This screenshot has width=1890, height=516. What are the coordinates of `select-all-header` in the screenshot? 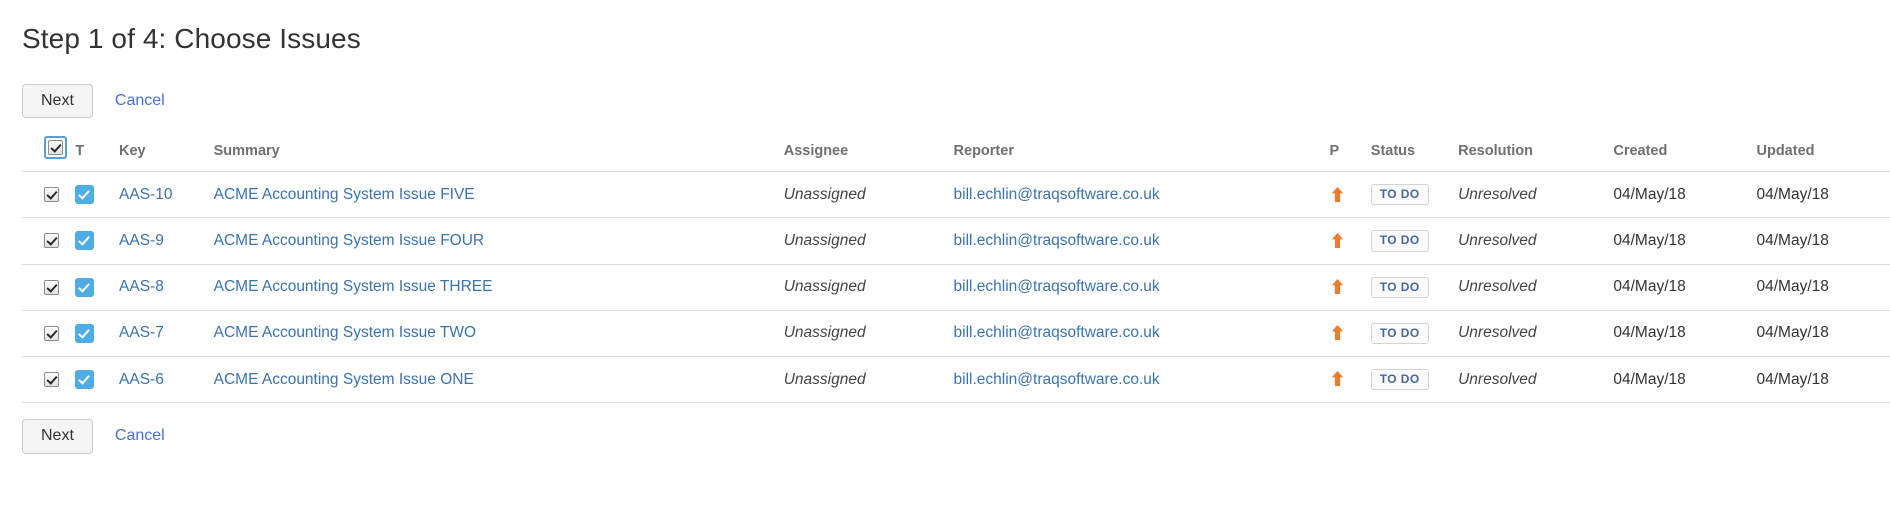 It's located at (48, 154).